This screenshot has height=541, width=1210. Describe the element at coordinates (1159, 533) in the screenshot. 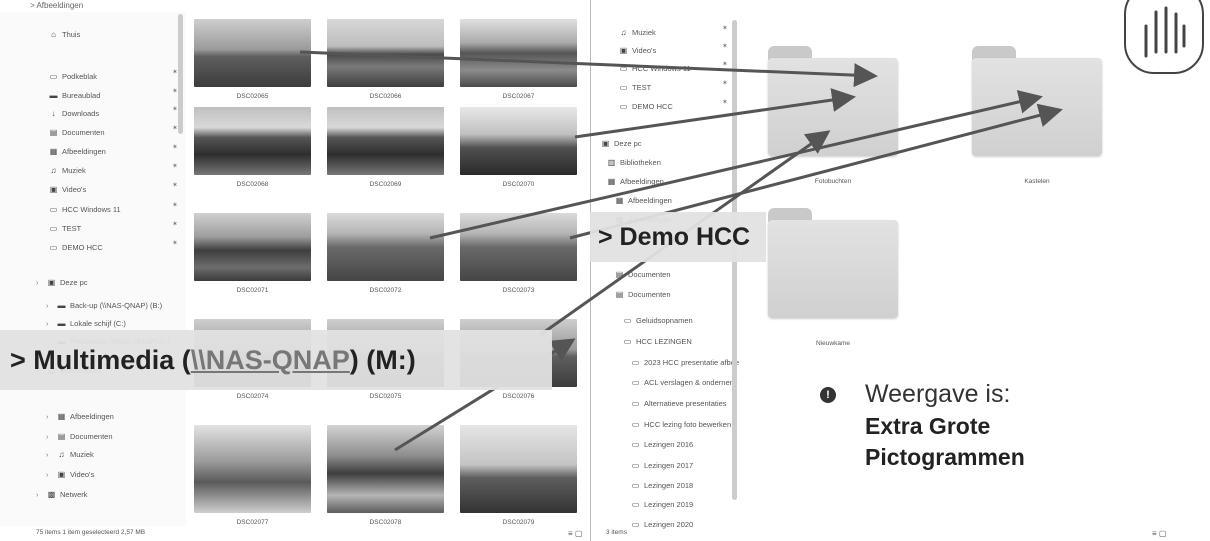

I see `view-toggle-right: ≡ ▢` at that location.